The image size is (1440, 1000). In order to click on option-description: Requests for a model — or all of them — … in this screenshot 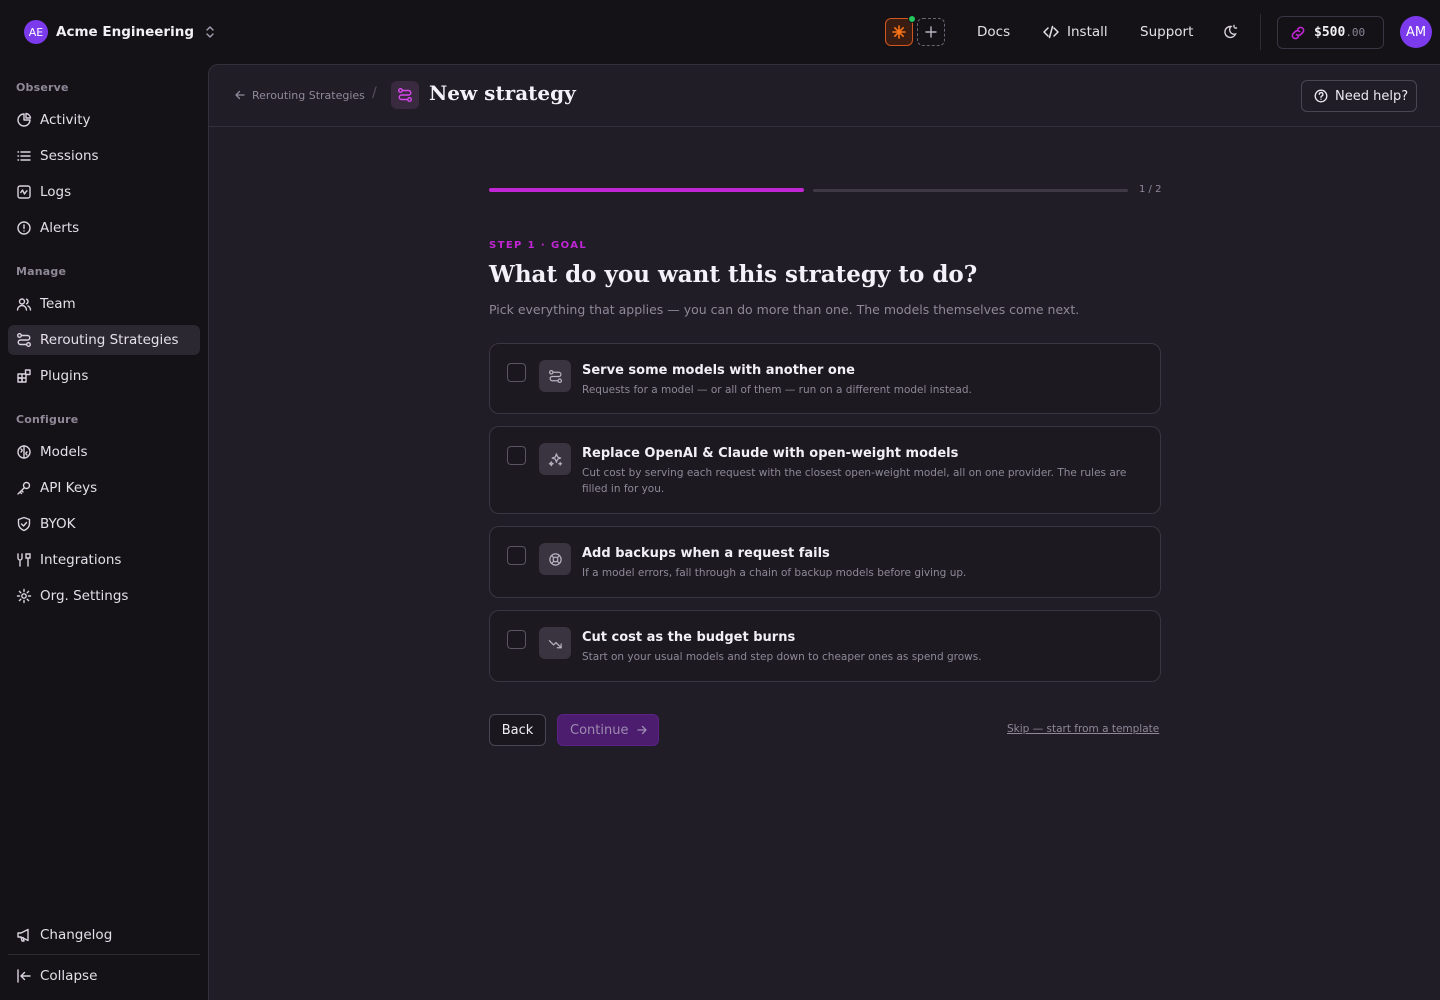, I will do `click(777, 390)`.